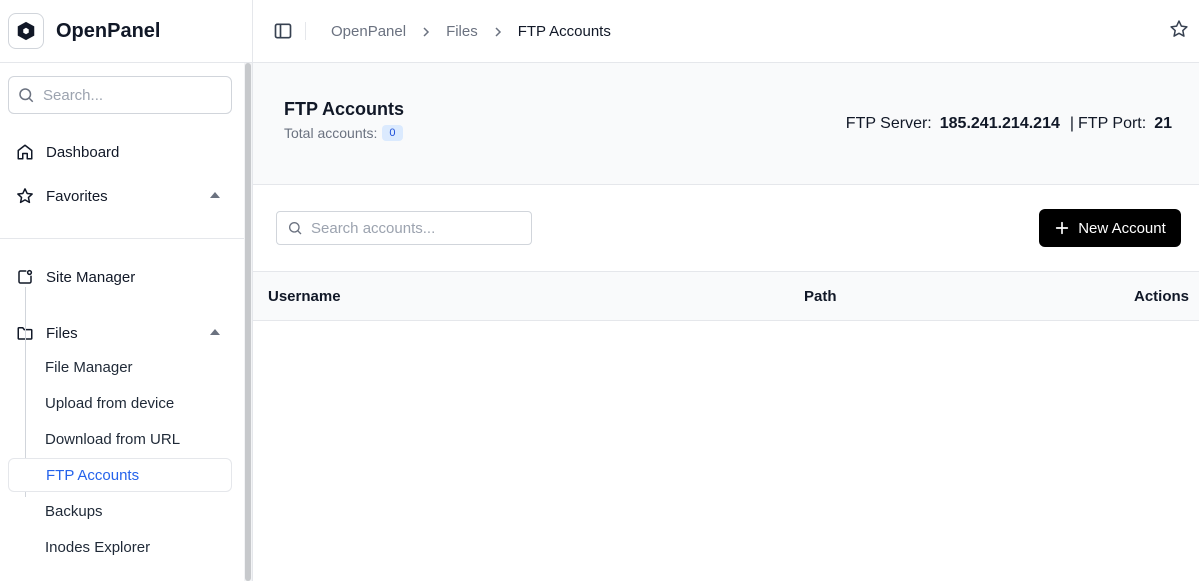 The width and height of the screenshot is (1199, 581). Describe the element at coordinates (888, 123) in the screenshot. I see `ftp-server-label: FTP Server:` at that location.